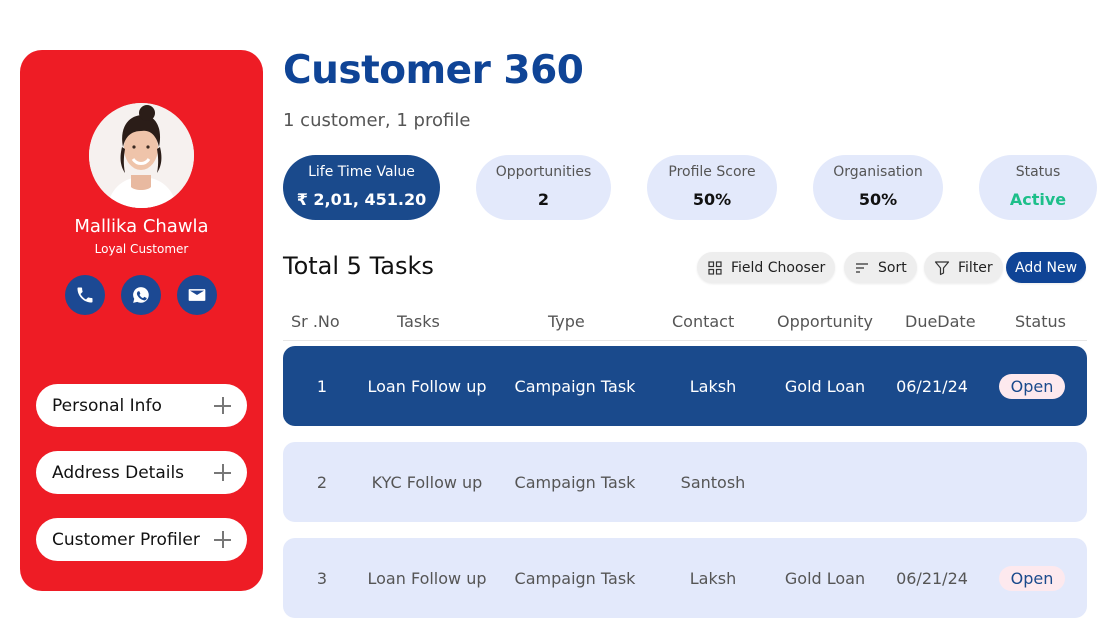 The width and height of the screenshot is (1110, 634). I want to click on phone-icon, so click(85, 295).